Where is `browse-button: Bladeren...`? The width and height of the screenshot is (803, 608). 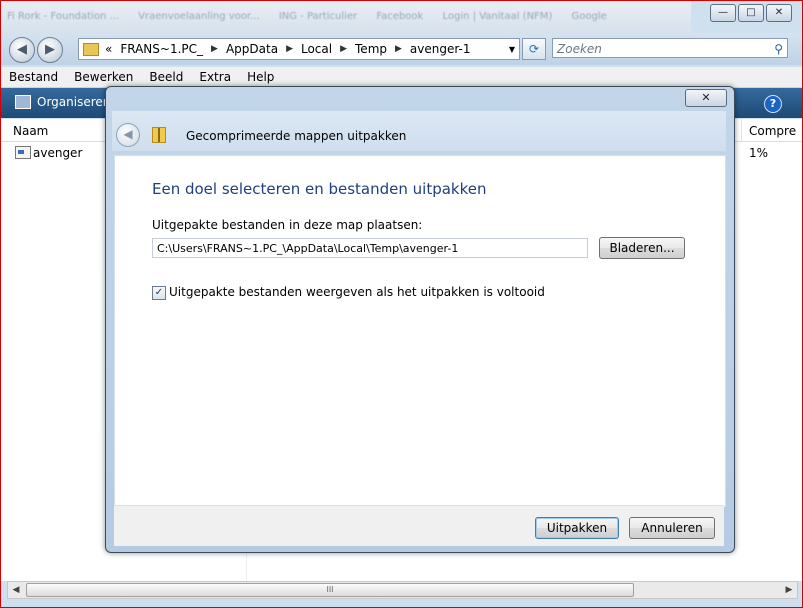 browse-button: Bladeren... is located at coordinates (642, 248).